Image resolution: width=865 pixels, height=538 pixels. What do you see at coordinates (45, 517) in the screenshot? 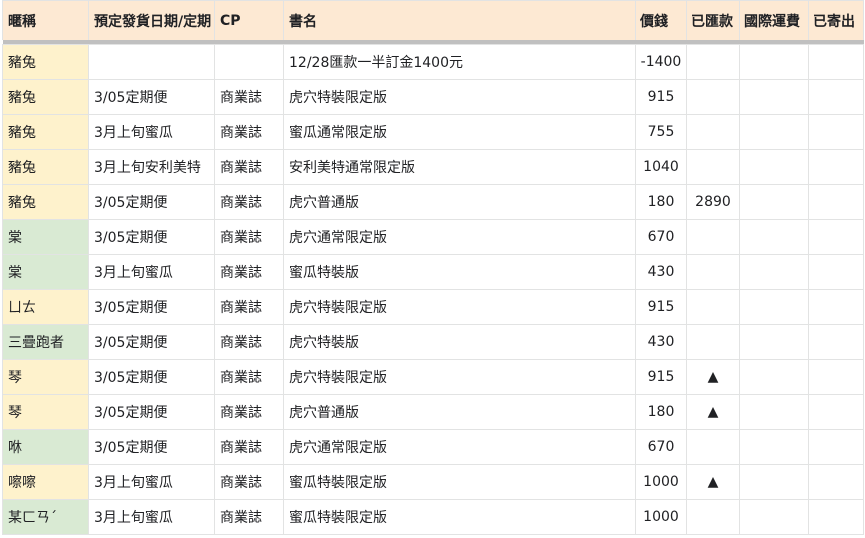
I see `cell-nick: 某ㄈㄢˊ` at bounding box center [45, 517].